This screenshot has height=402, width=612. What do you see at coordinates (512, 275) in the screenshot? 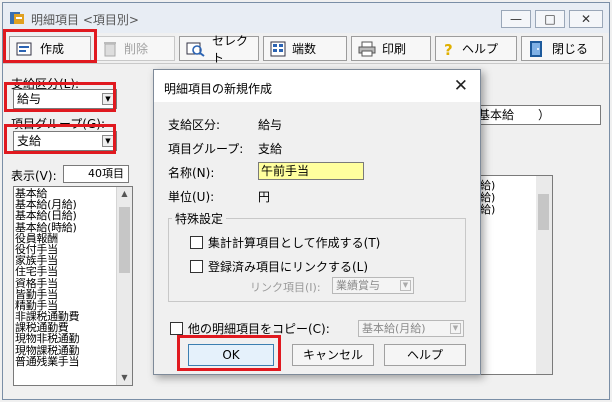
I see `right-item-list: 給) 給) 給)` at bounding box center [512, 275].